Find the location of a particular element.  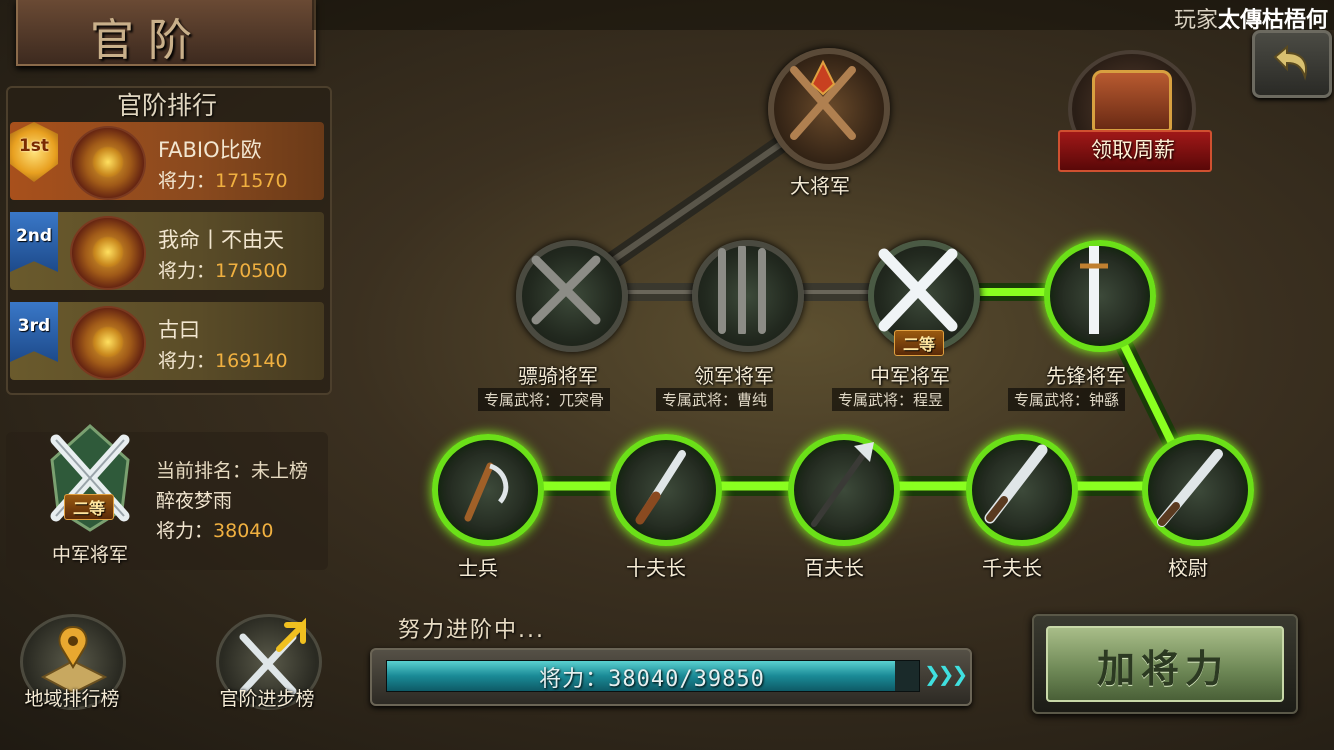

glaive-icon is located at coordinates (1190, 488).